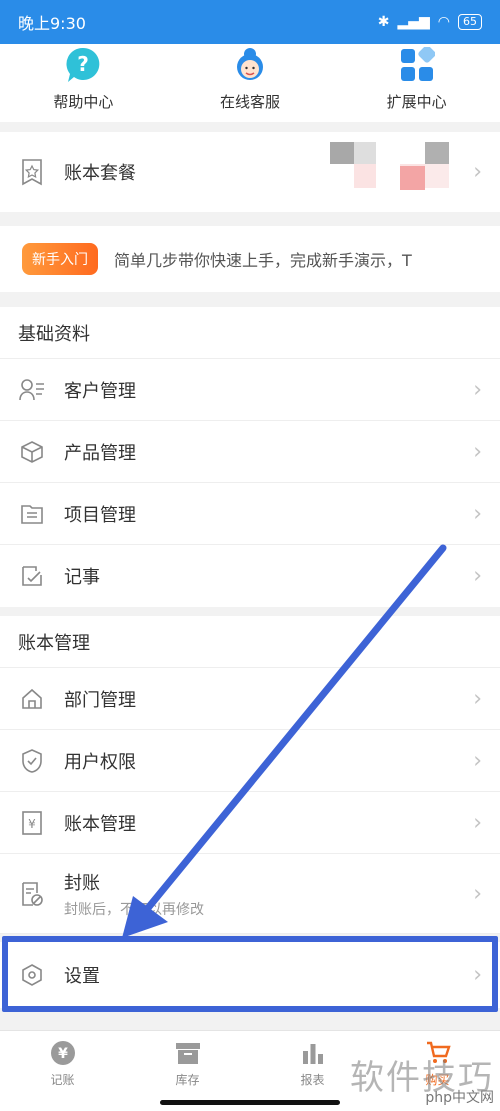 The width and height of the screenshot is (500, 1111). I want to click on newbie-guide-banner: 新手入门 简单几步带你快速上手，完成新手演示，T, so click(250, 259).